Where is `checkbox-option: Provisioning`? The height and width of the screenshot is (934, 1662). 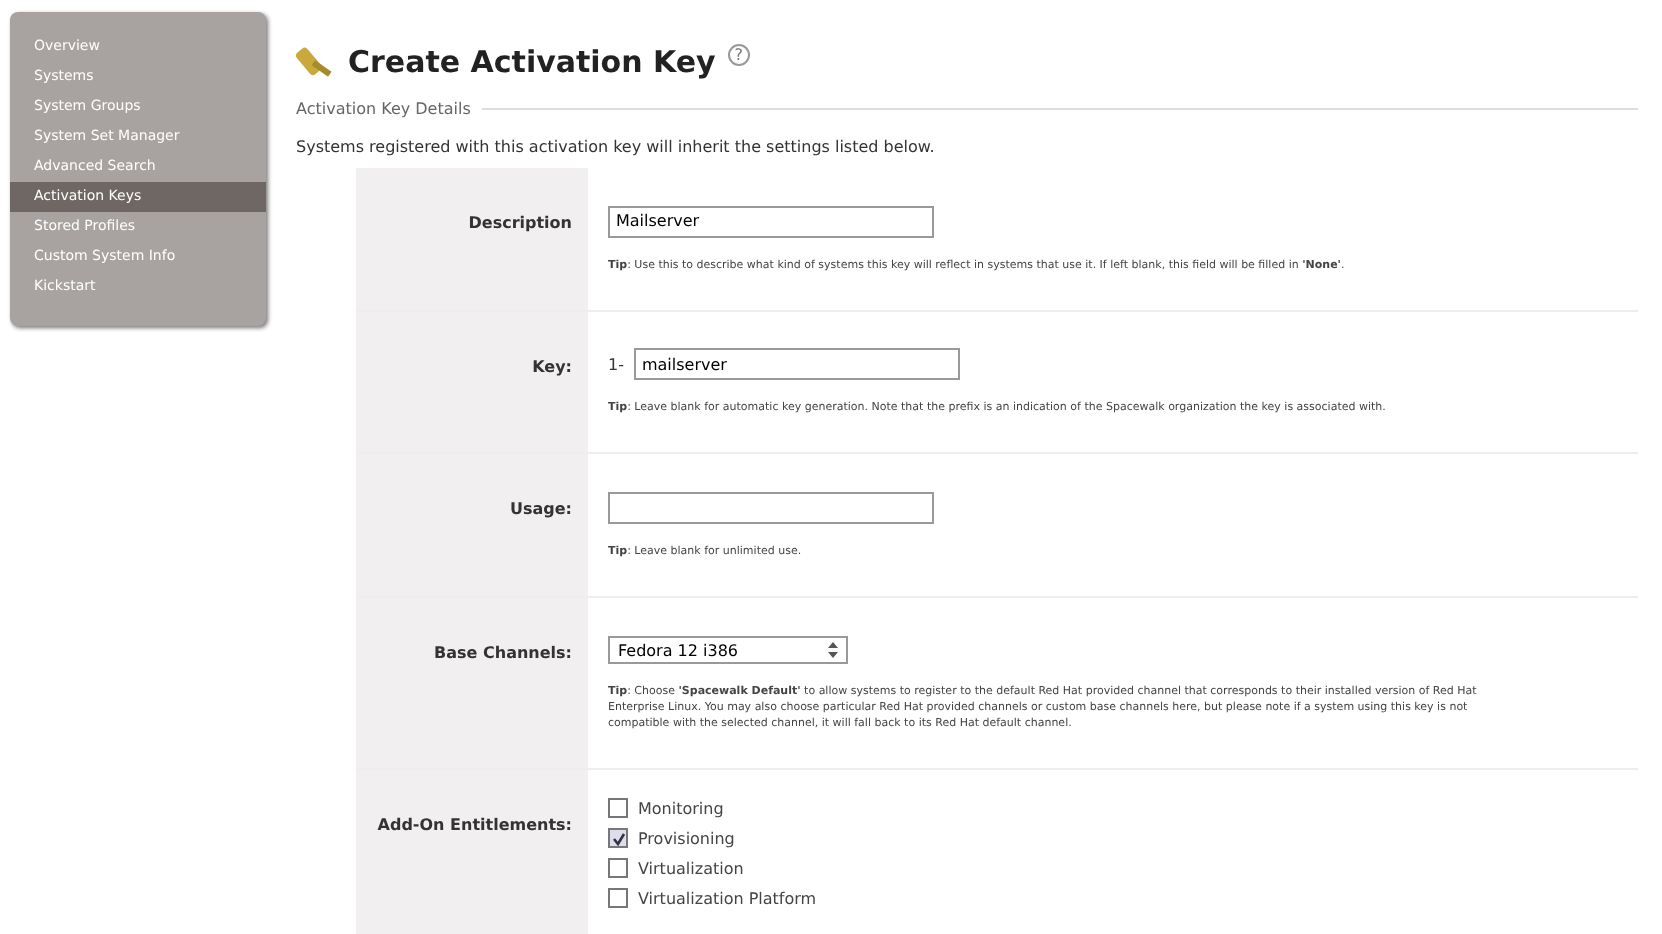
checkbox-option: Provisioning is located at coordinates (1115, 838).